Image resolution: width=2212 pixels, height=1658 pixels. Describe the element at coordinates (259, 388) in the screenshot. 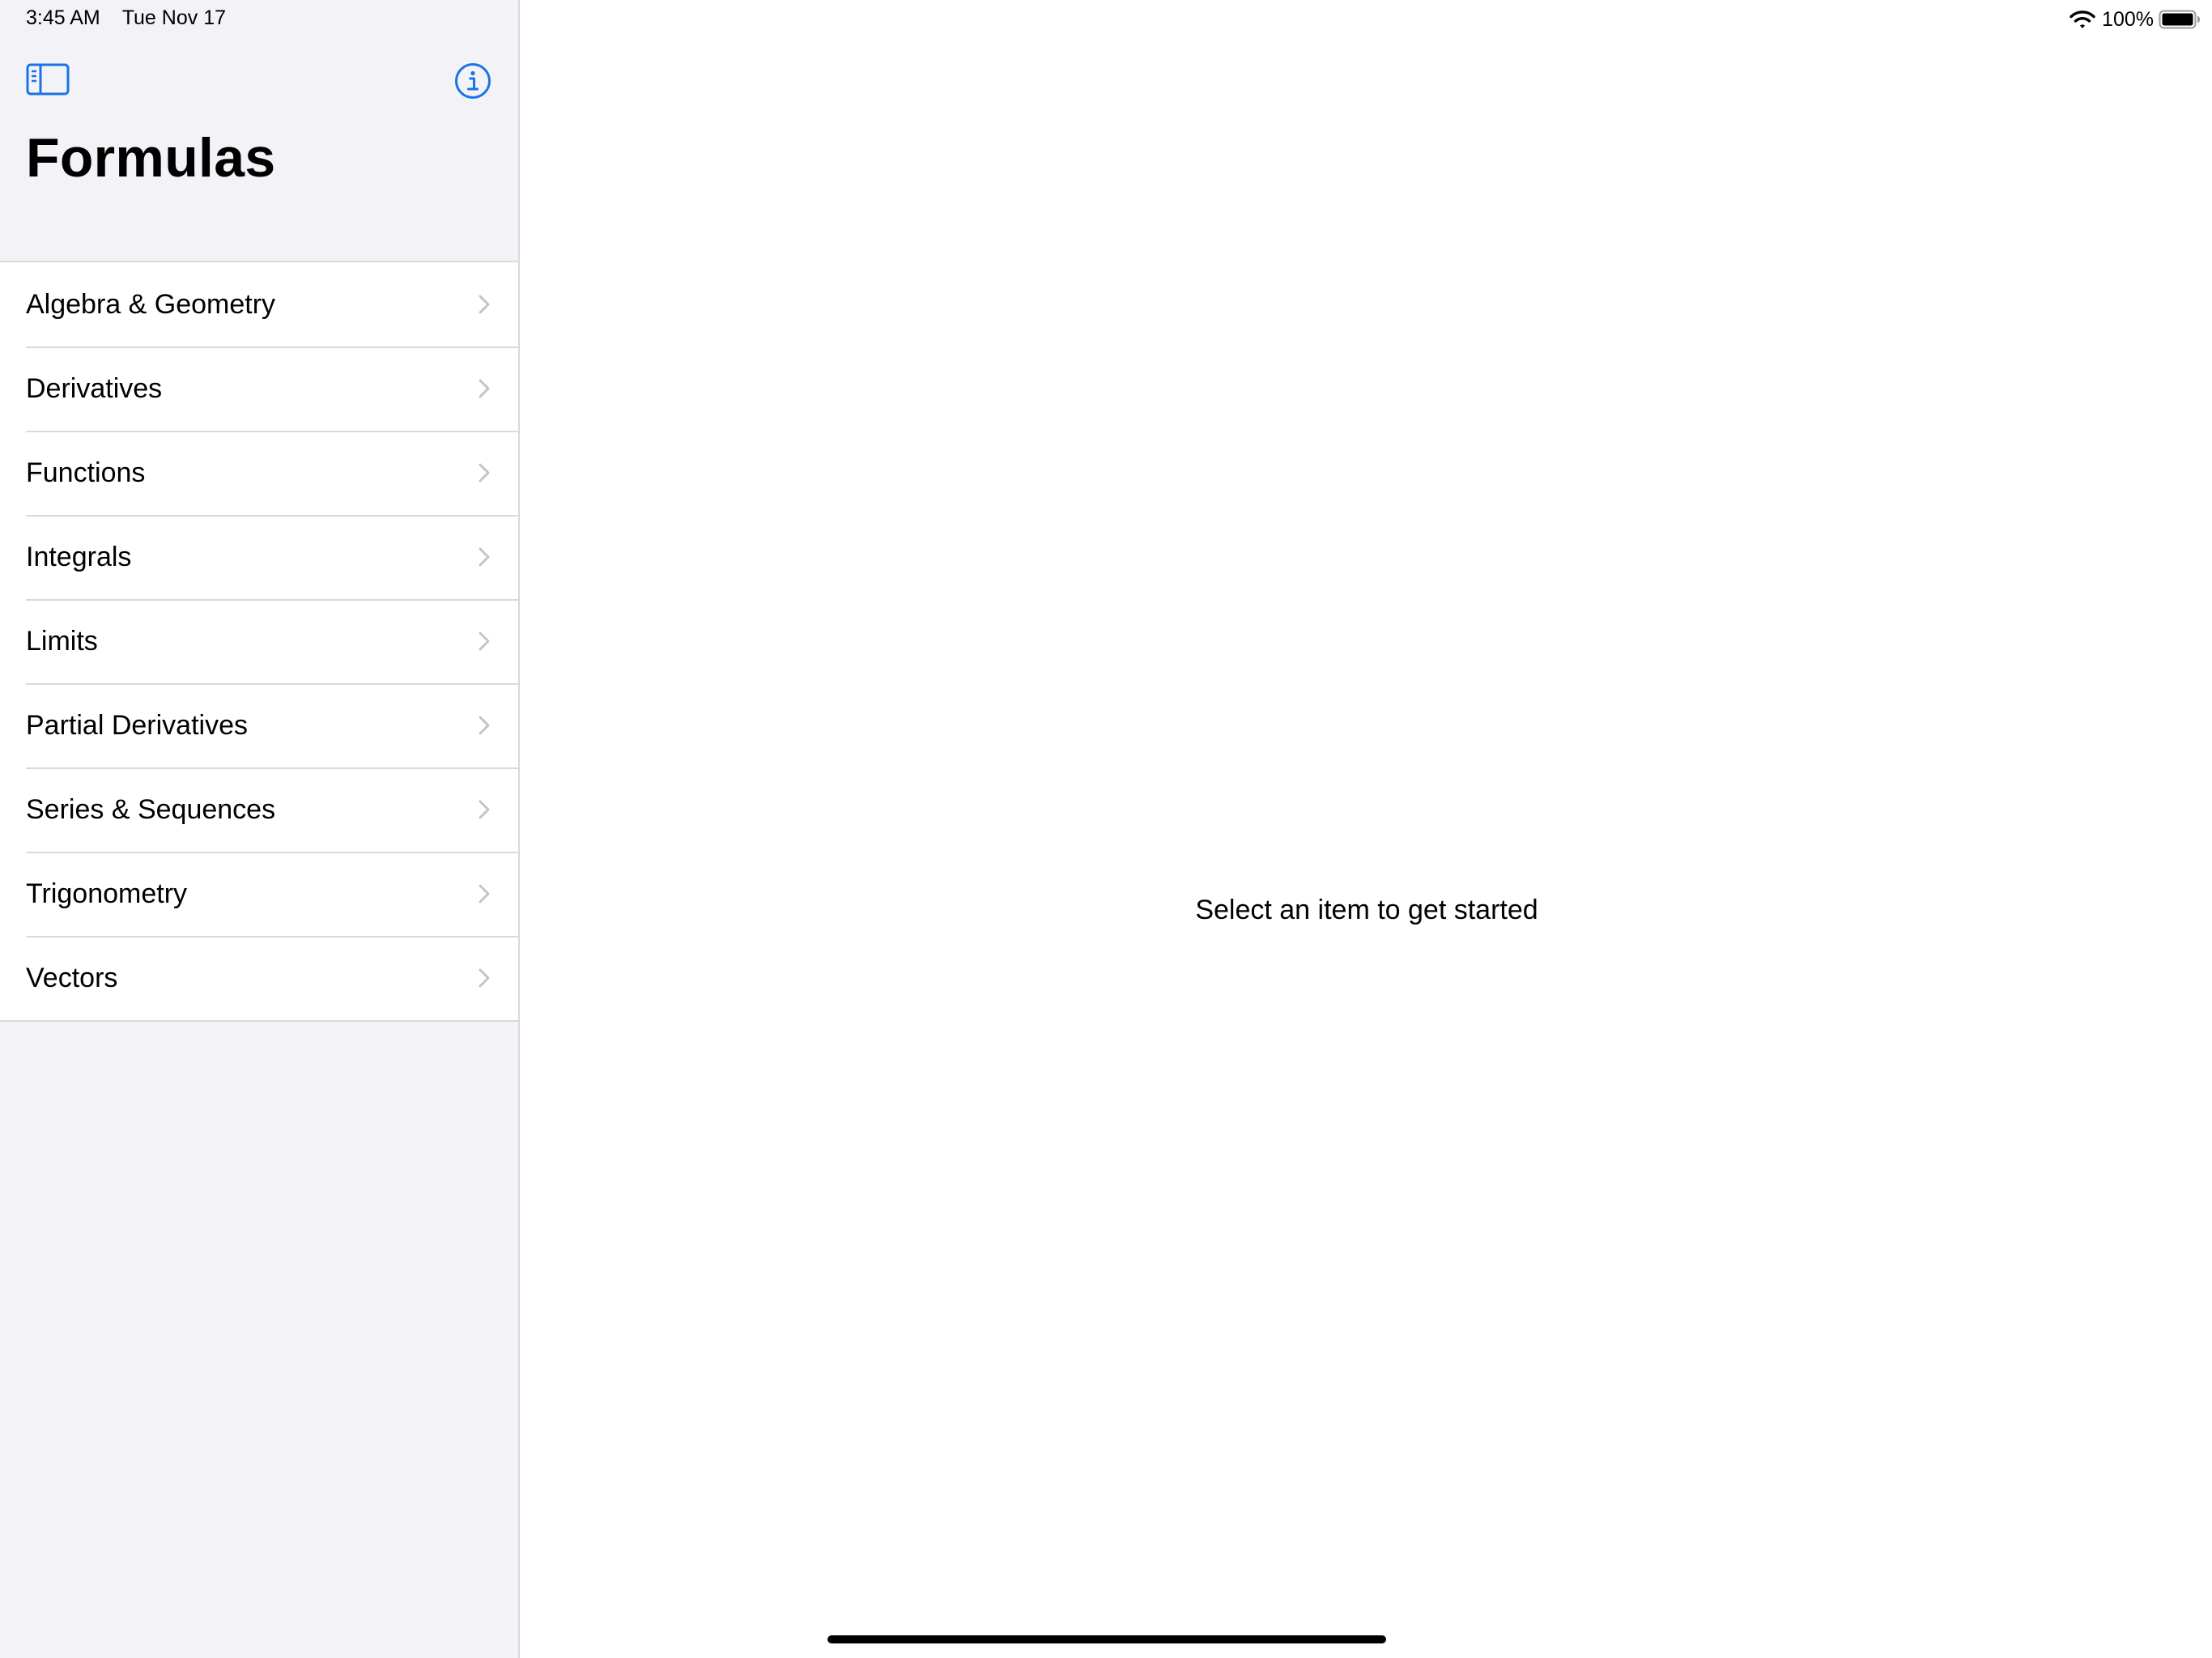

I see `list-item-derivatives: Derivatives` at that location.